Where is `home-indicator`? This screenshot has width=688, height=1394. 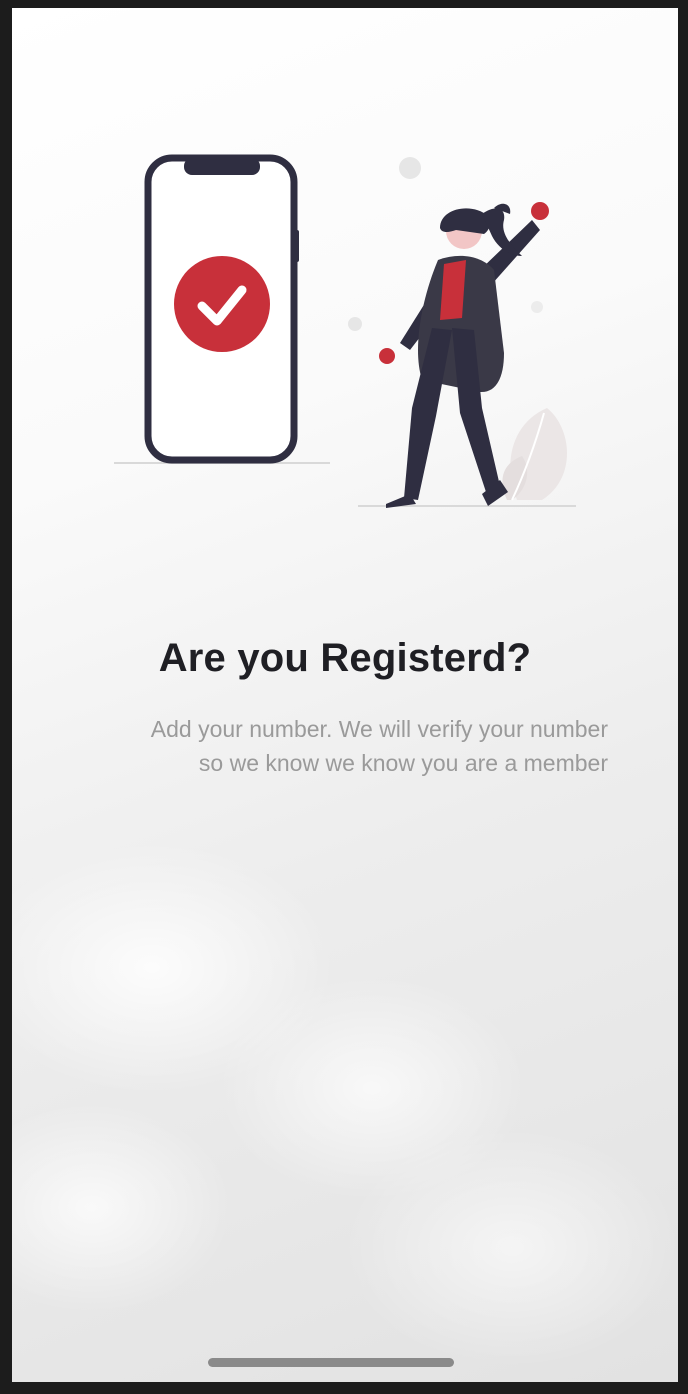 home-indicator is located at coordinates (331, 1362).